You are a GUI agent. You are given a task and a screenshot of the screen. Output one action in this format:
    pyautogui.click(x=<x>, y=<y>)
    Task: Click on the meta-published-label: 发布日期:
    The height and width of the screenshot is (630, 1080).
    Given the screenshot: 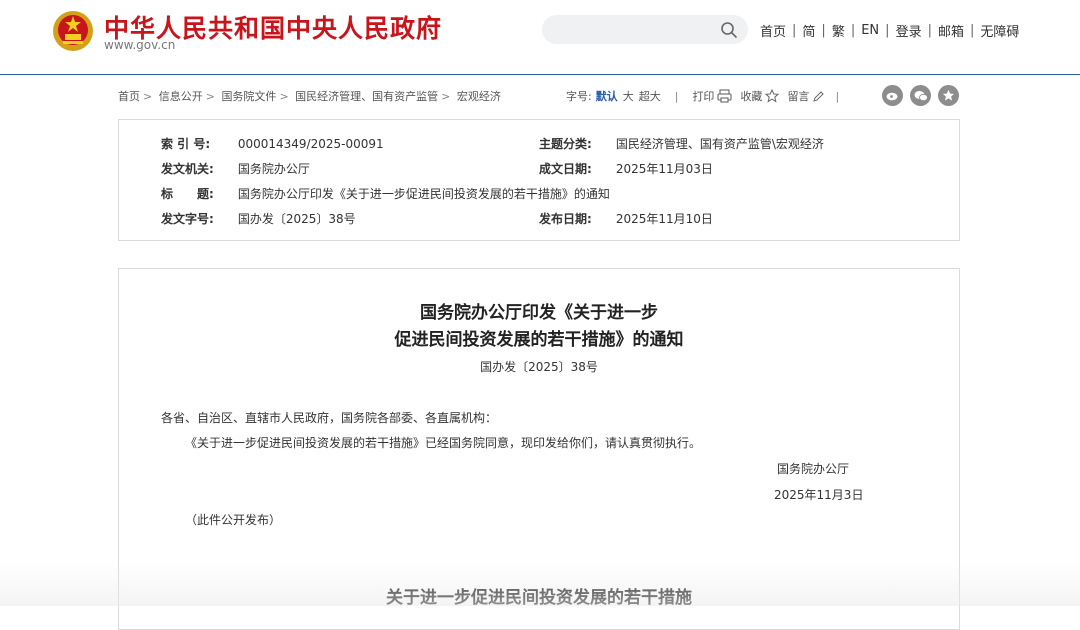 What is the action you would take?
    pyautogui.click(x=565, y=219)
    